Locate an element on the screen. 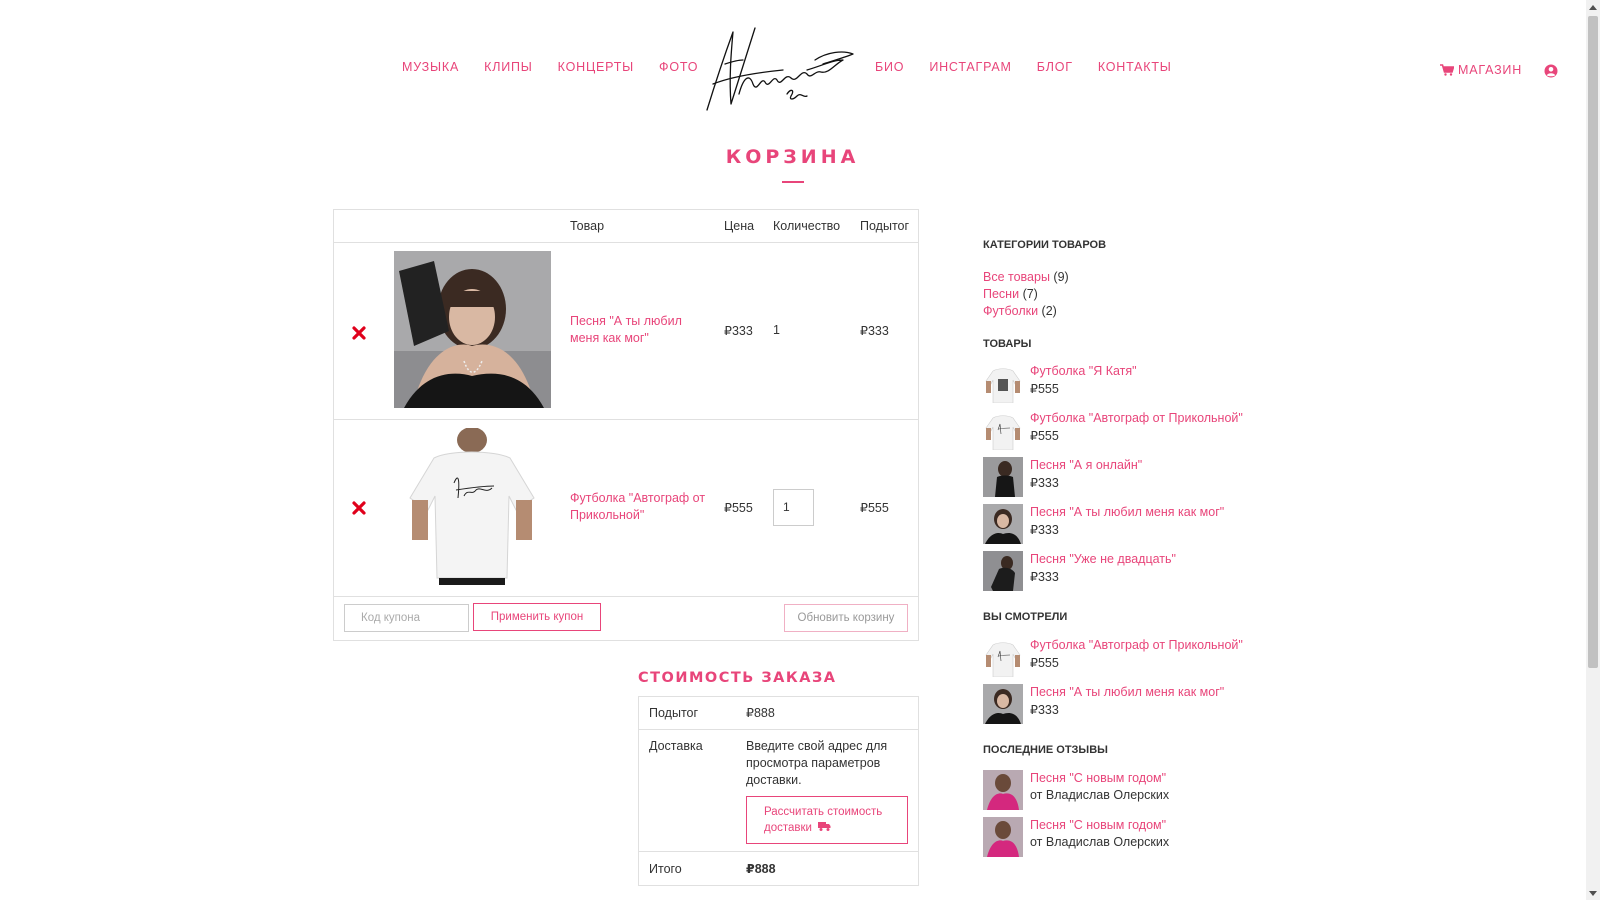 This screenshot has width=1600, height=900. main-nav-left: МУЗЫКА КЛИПЫ КОНЦЕРТЫ ФОТО is located at coordinates (550, 67).